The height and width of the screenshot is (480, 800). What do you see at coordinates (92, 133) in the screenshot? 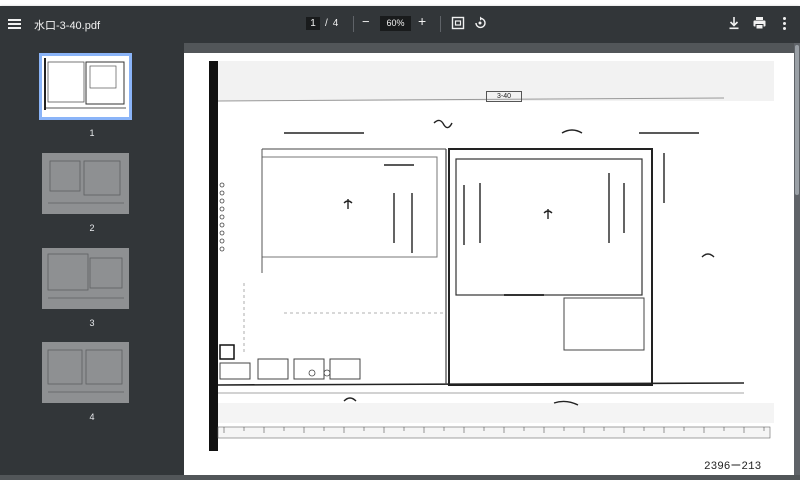
I see `thumbnail-label-1: 1` at bounding box center [92, 133].